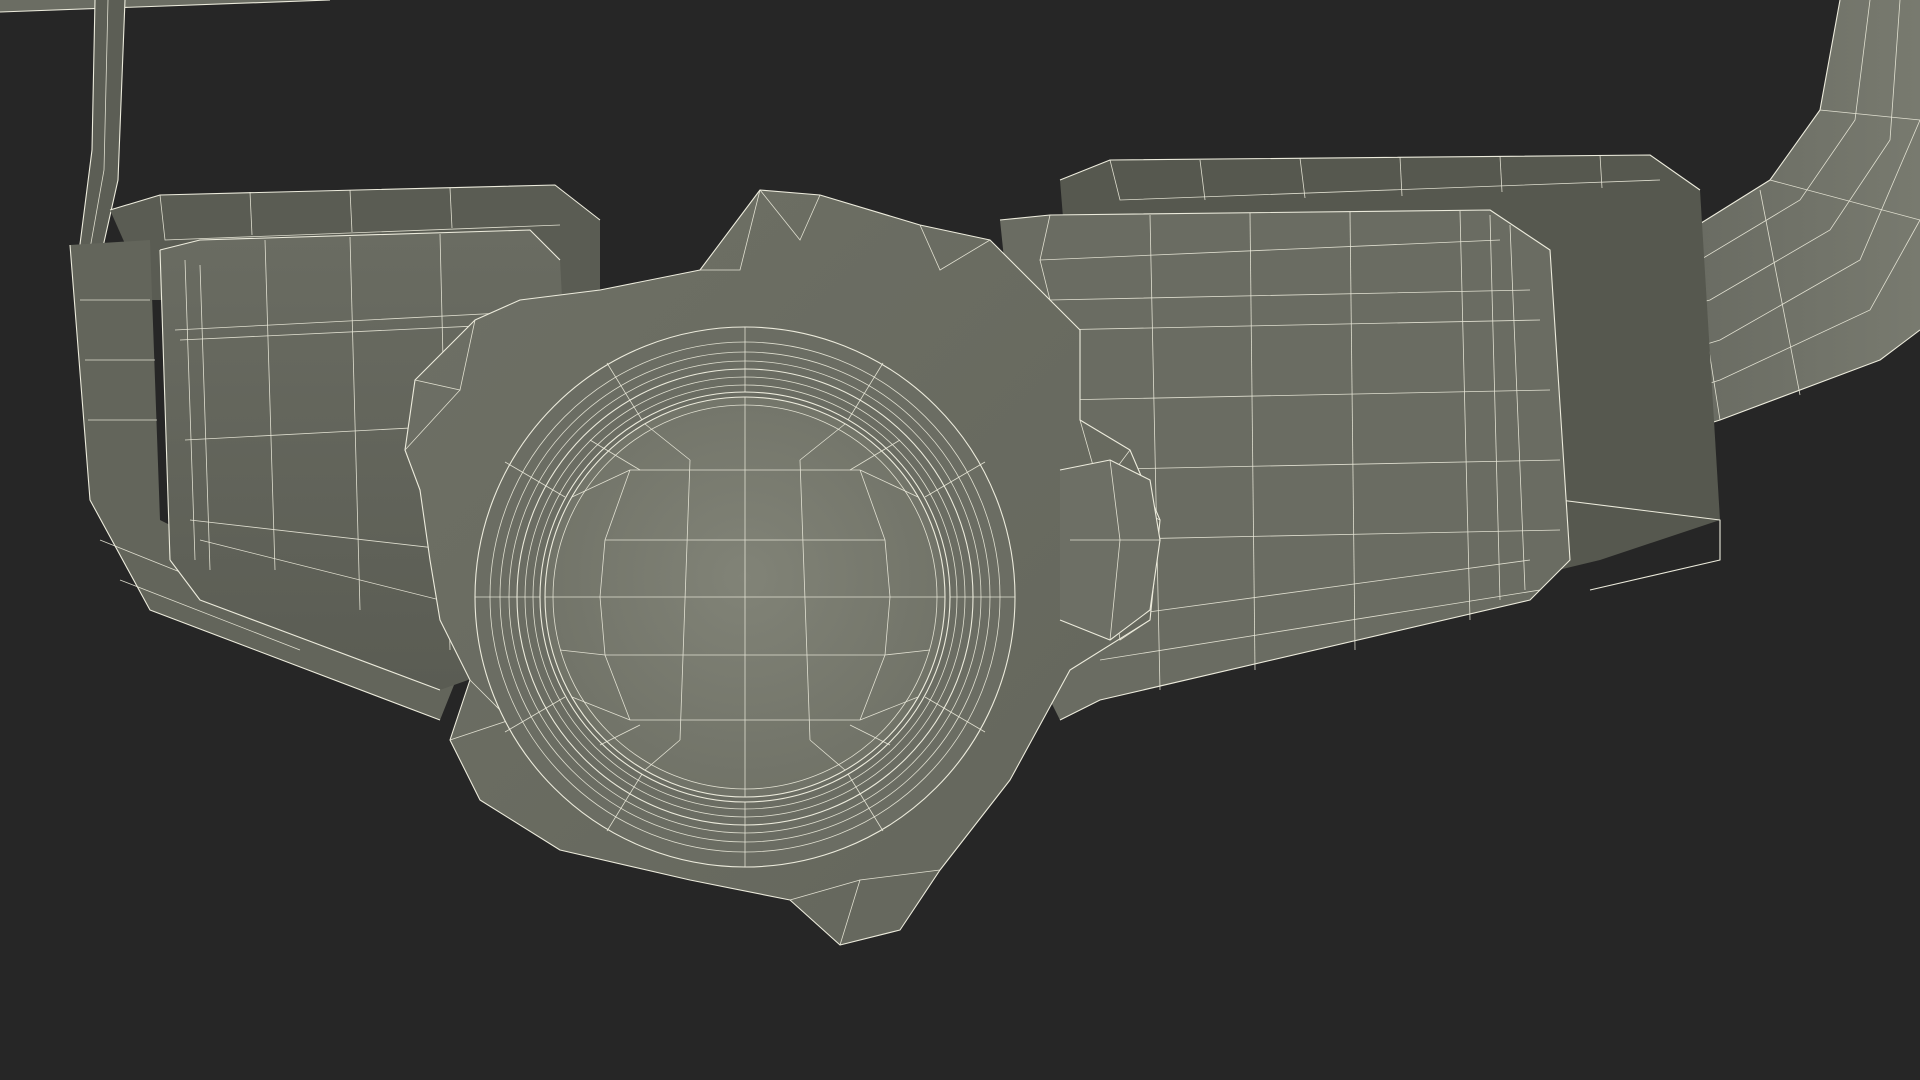 Image resolution: width=1920 pixels, height=1080 pixels. Describe the element at coordinates (745, 597) in the screenshot. I see `watch-face` at that location.